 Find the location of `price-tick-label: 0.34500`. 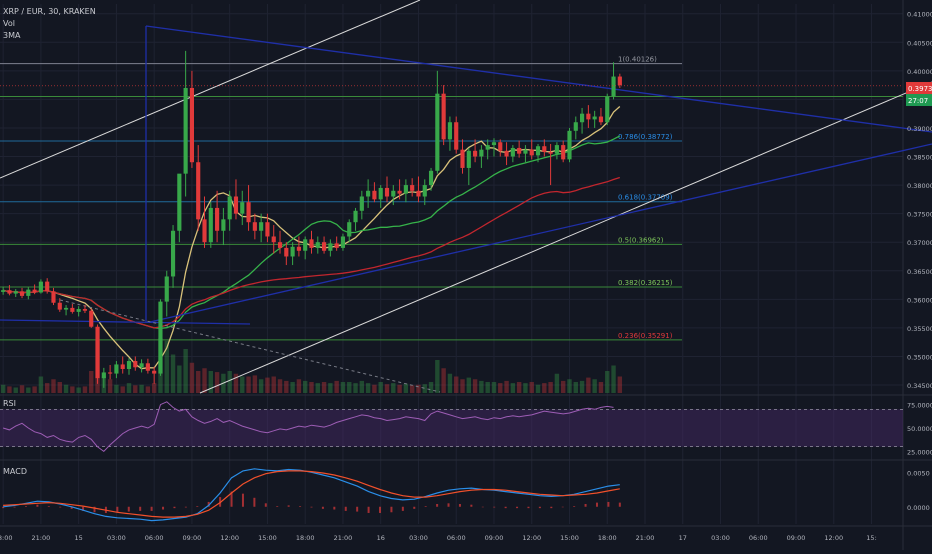

price-tick-label: 0.34500 is located at coordinates (919, 386).